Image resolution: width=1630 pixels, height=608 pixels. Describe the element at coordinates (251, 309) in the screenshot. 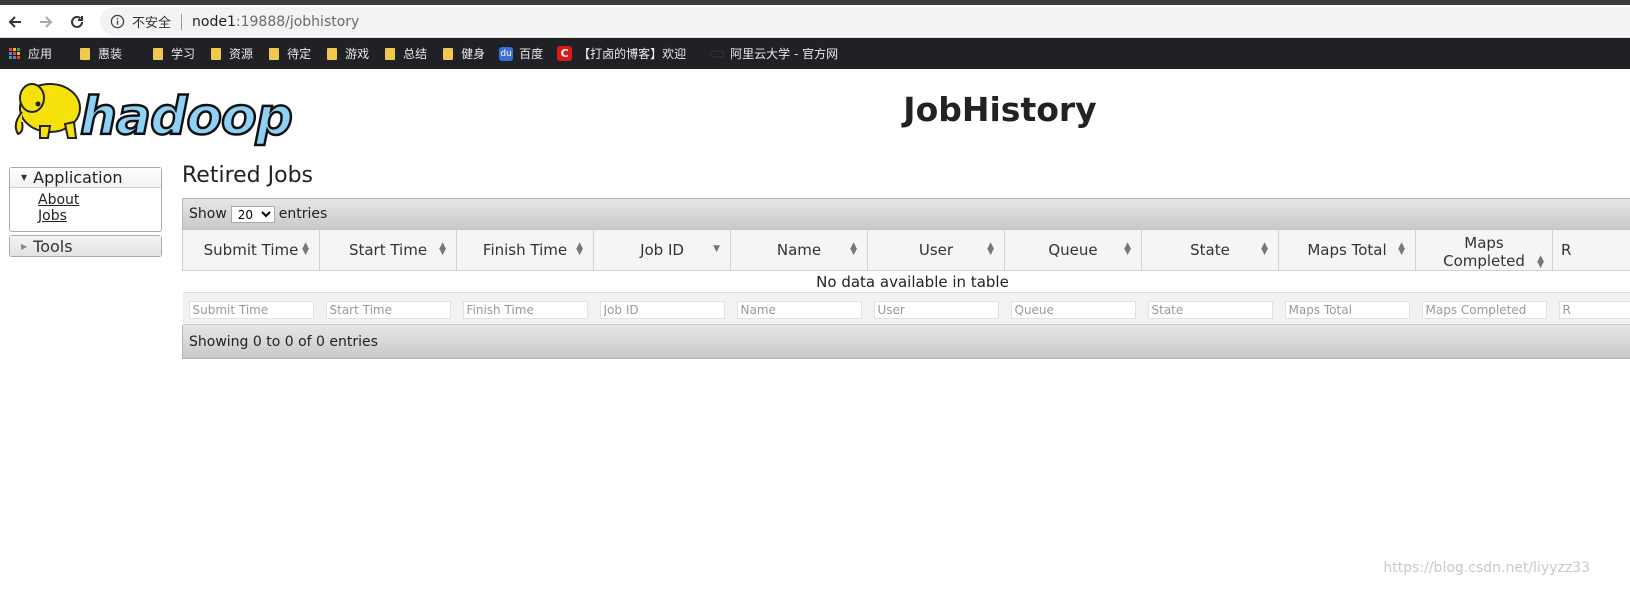

I see `filter-input-submit-time` at that location.